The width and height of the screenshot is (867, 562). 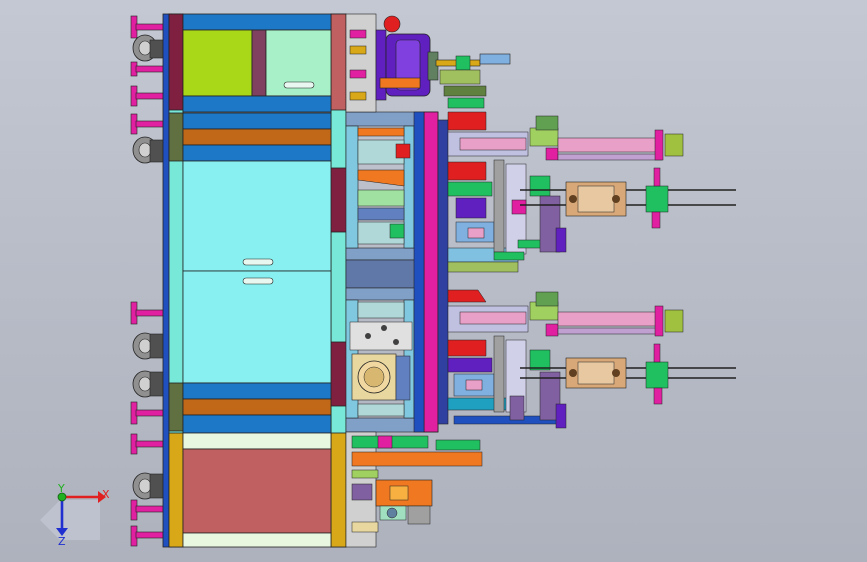 What do you see at coordinates (62, 541) in the screenshot?
I see `z-axis-label: Z` at bounding box center [62, 541].